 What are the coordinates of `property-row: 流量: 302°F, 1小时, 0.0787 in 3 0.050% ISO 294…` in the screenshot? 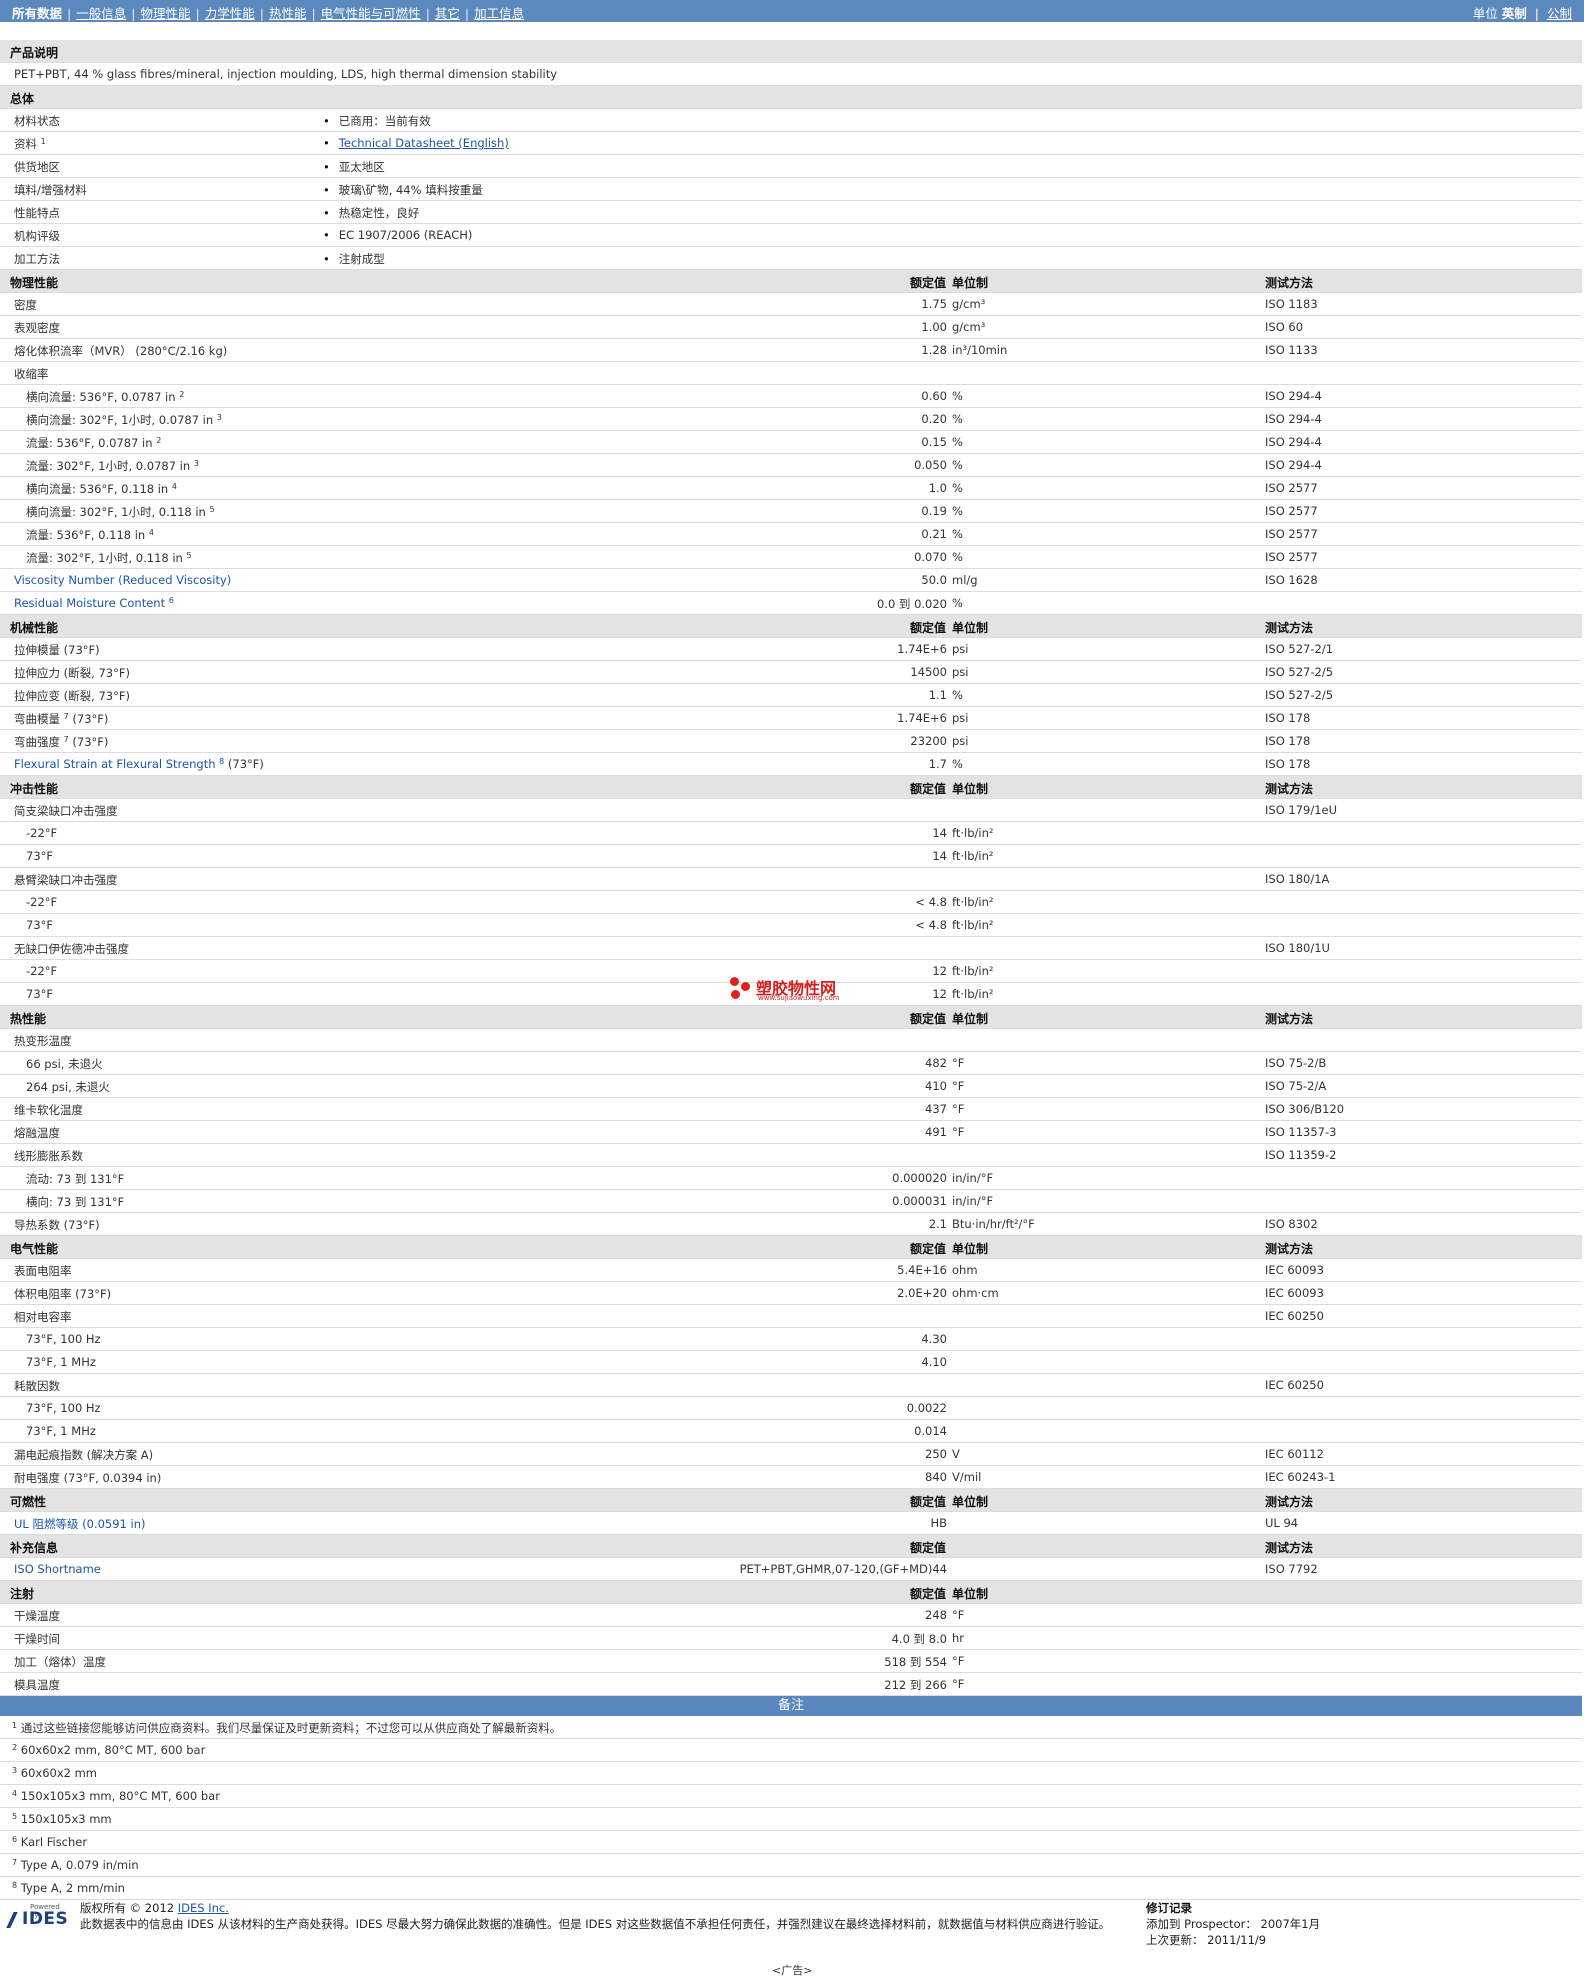 It's located at (791, 465).